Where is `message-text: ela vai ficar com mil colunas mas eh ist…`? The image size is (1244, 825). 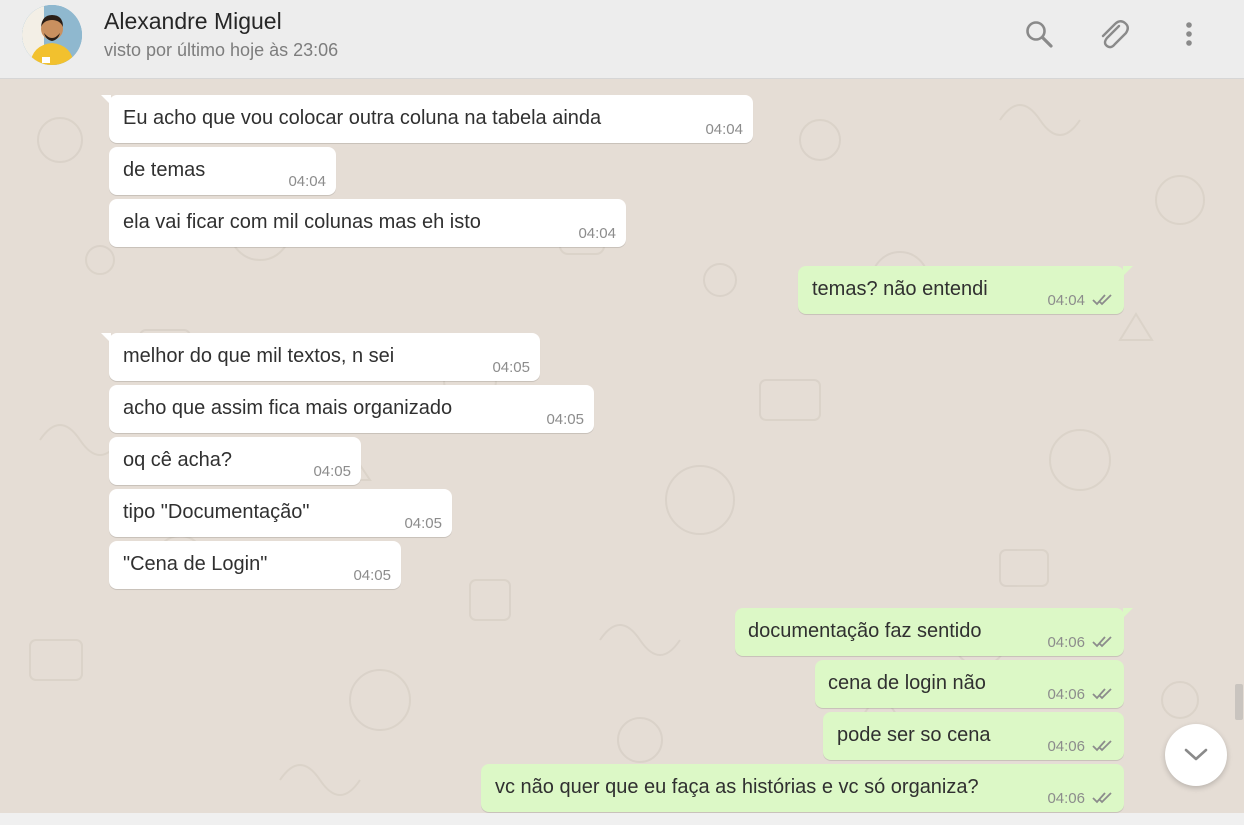
message-text: ela vai ficar com mil colunas mas eh ist… is located at coordinates (302, 222).